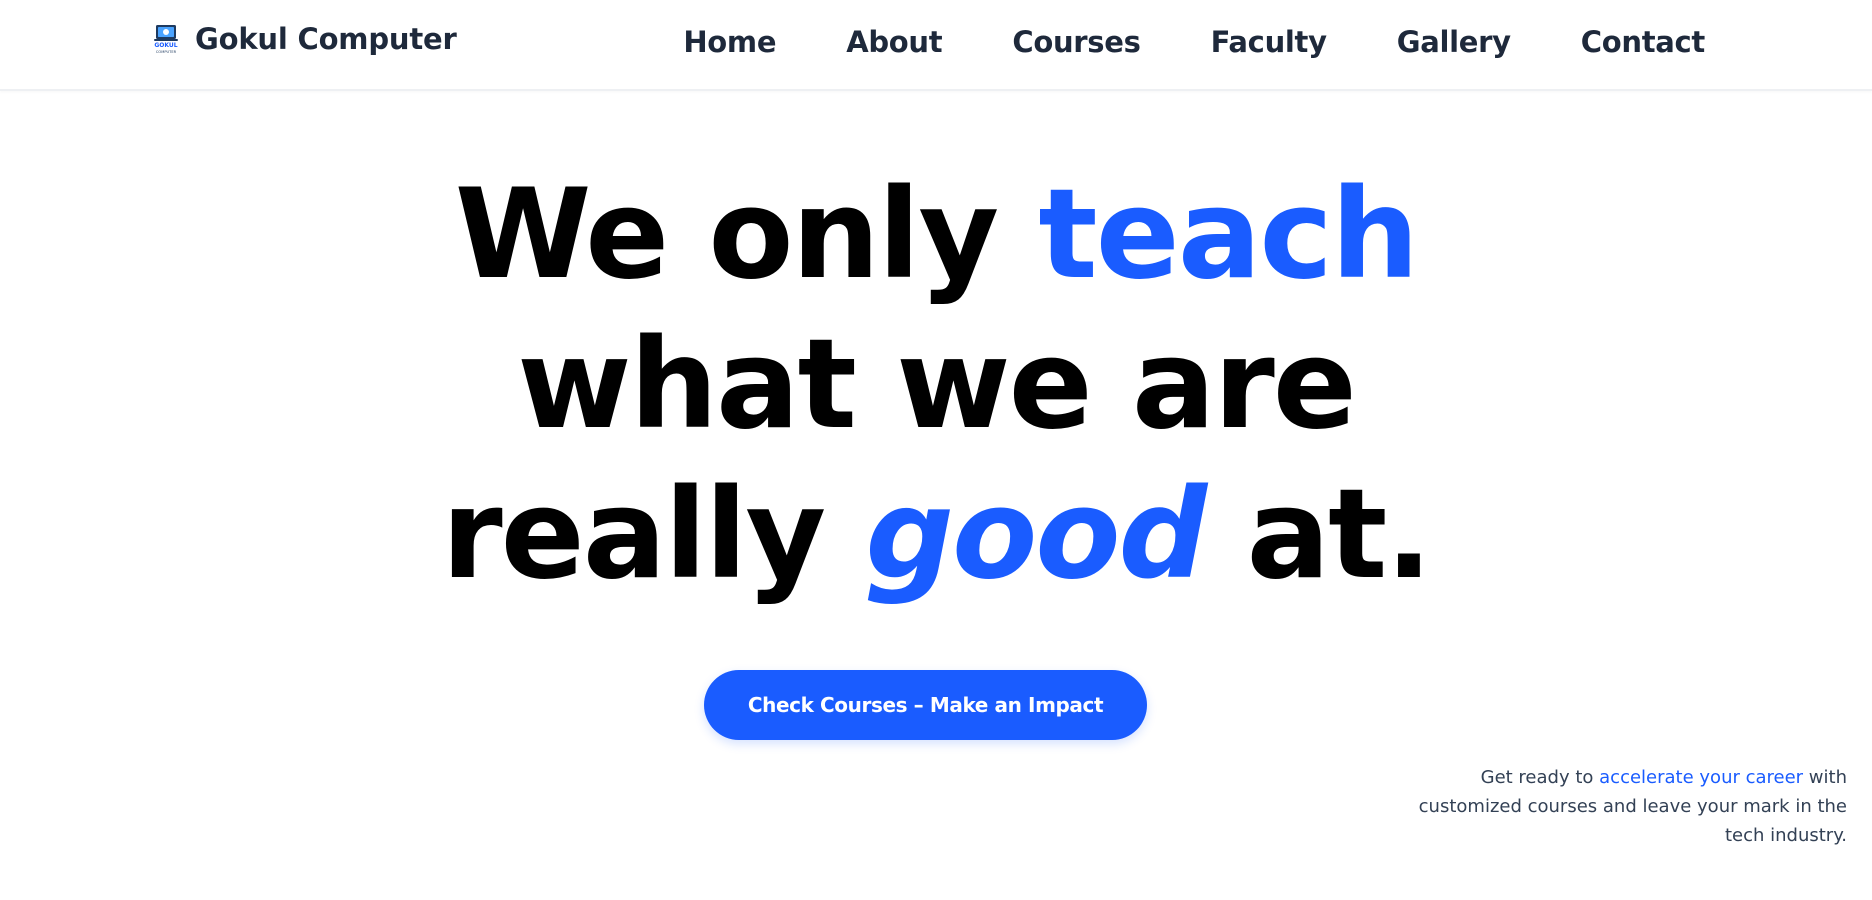 The image size is (1872, 900). Describe the element at coordinates (1454, 42) in the screenshot. I see `nav-link-gallery: Gallery` at that location.